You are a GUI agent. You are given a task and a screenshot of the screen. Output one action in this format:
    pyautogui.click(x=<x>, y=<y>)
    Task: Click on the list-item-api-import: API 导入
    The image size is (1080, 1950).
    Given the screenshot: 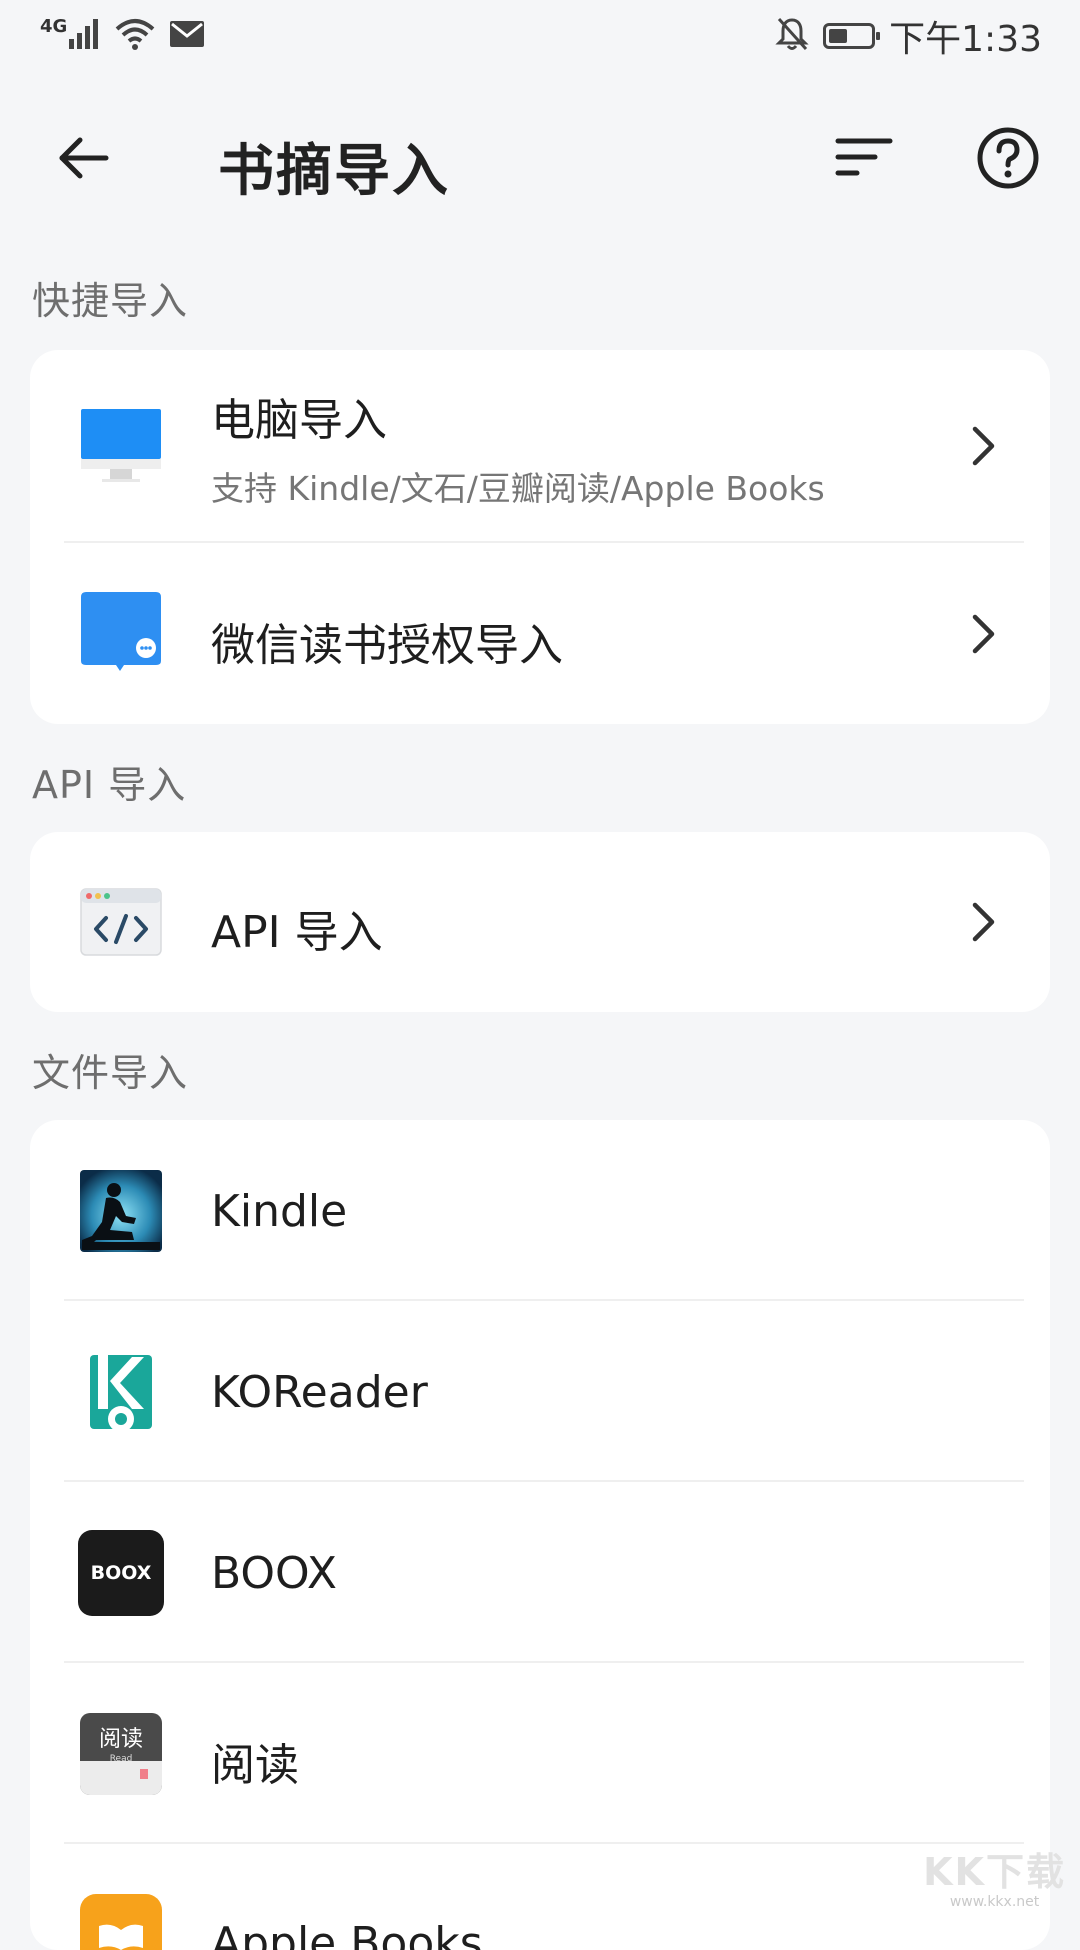 What is the action you would take?
    pyautogui.click(x=540, y=922)
    